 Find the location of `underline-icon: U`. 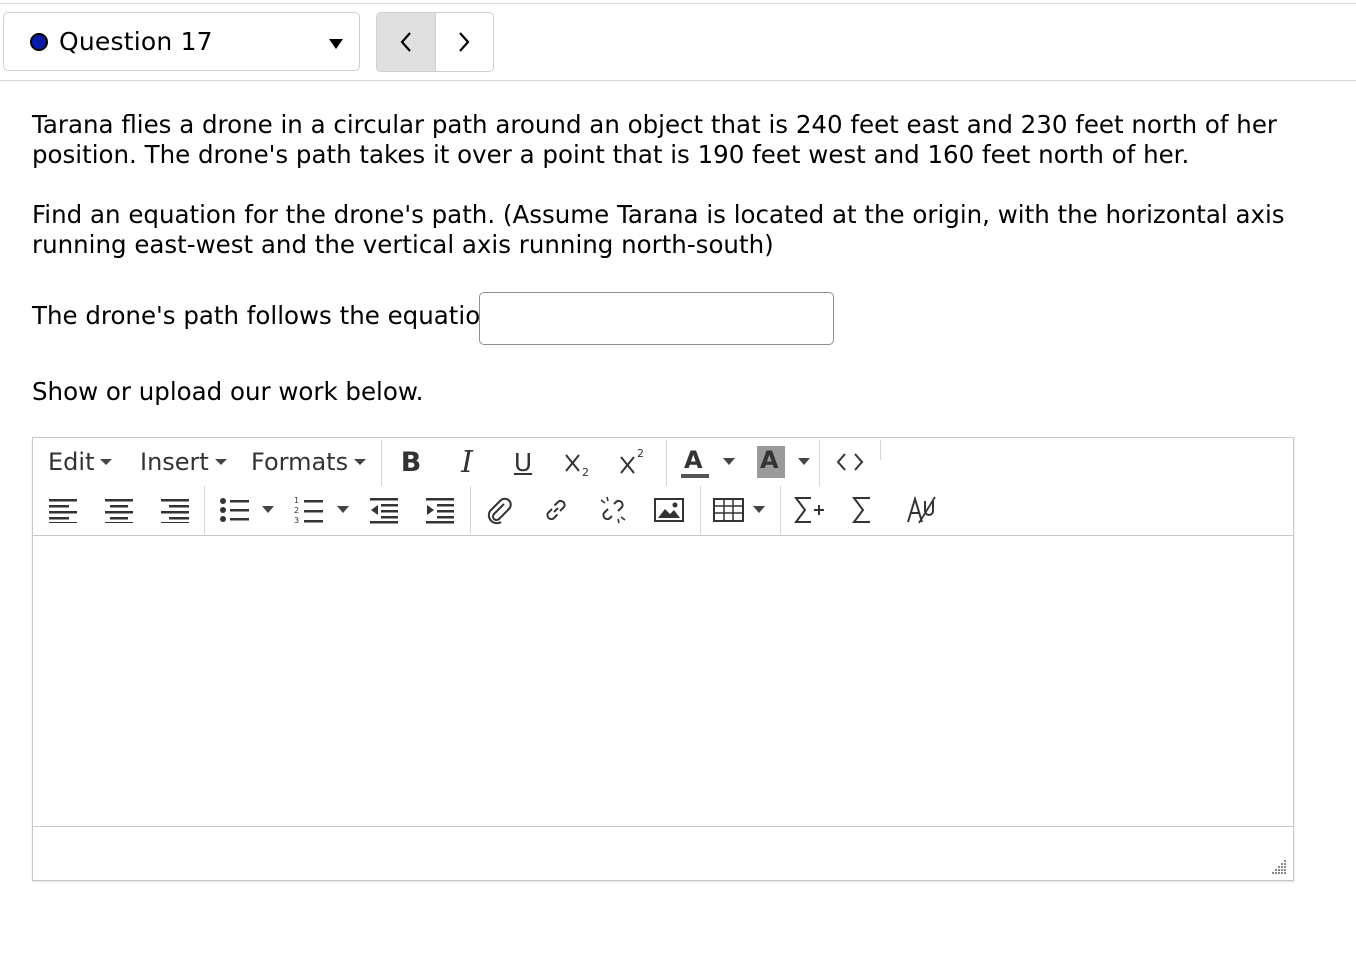

underline-icon: U is located at coordinates (523, 462).